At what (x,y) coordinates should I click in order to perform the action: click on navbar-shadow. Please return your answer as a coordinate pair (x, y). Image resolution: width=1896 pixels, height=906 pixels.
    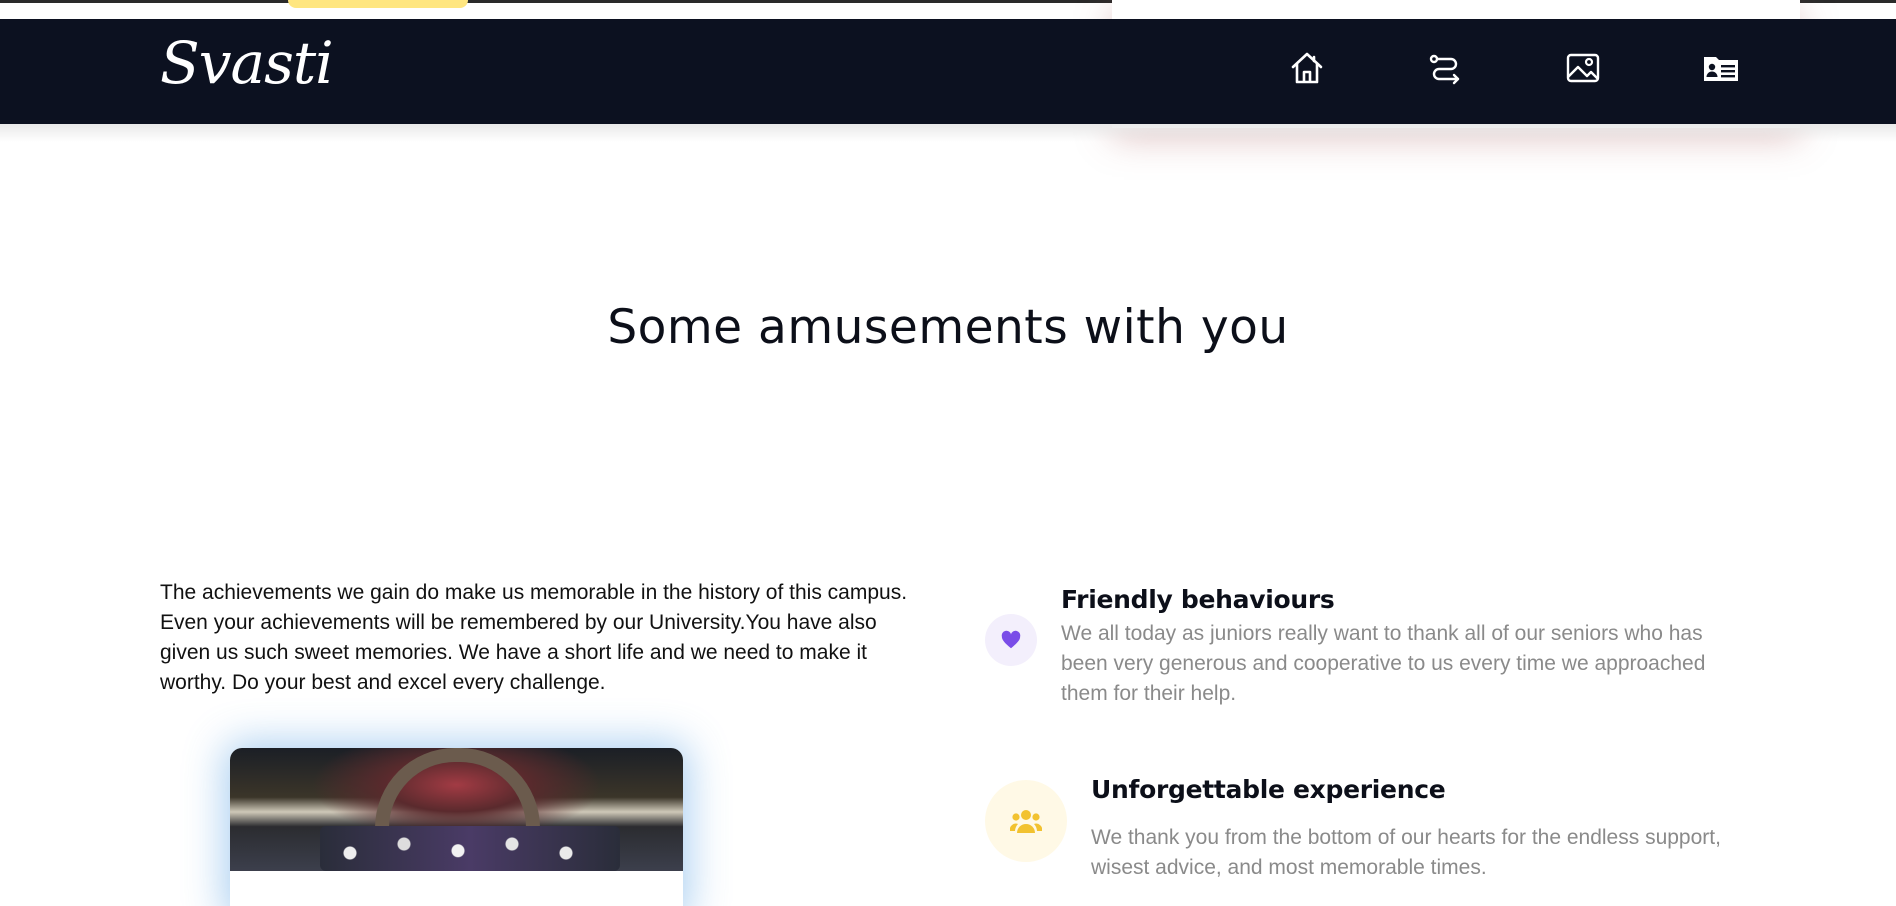
    Looking at the image, I should click on (948, 133).